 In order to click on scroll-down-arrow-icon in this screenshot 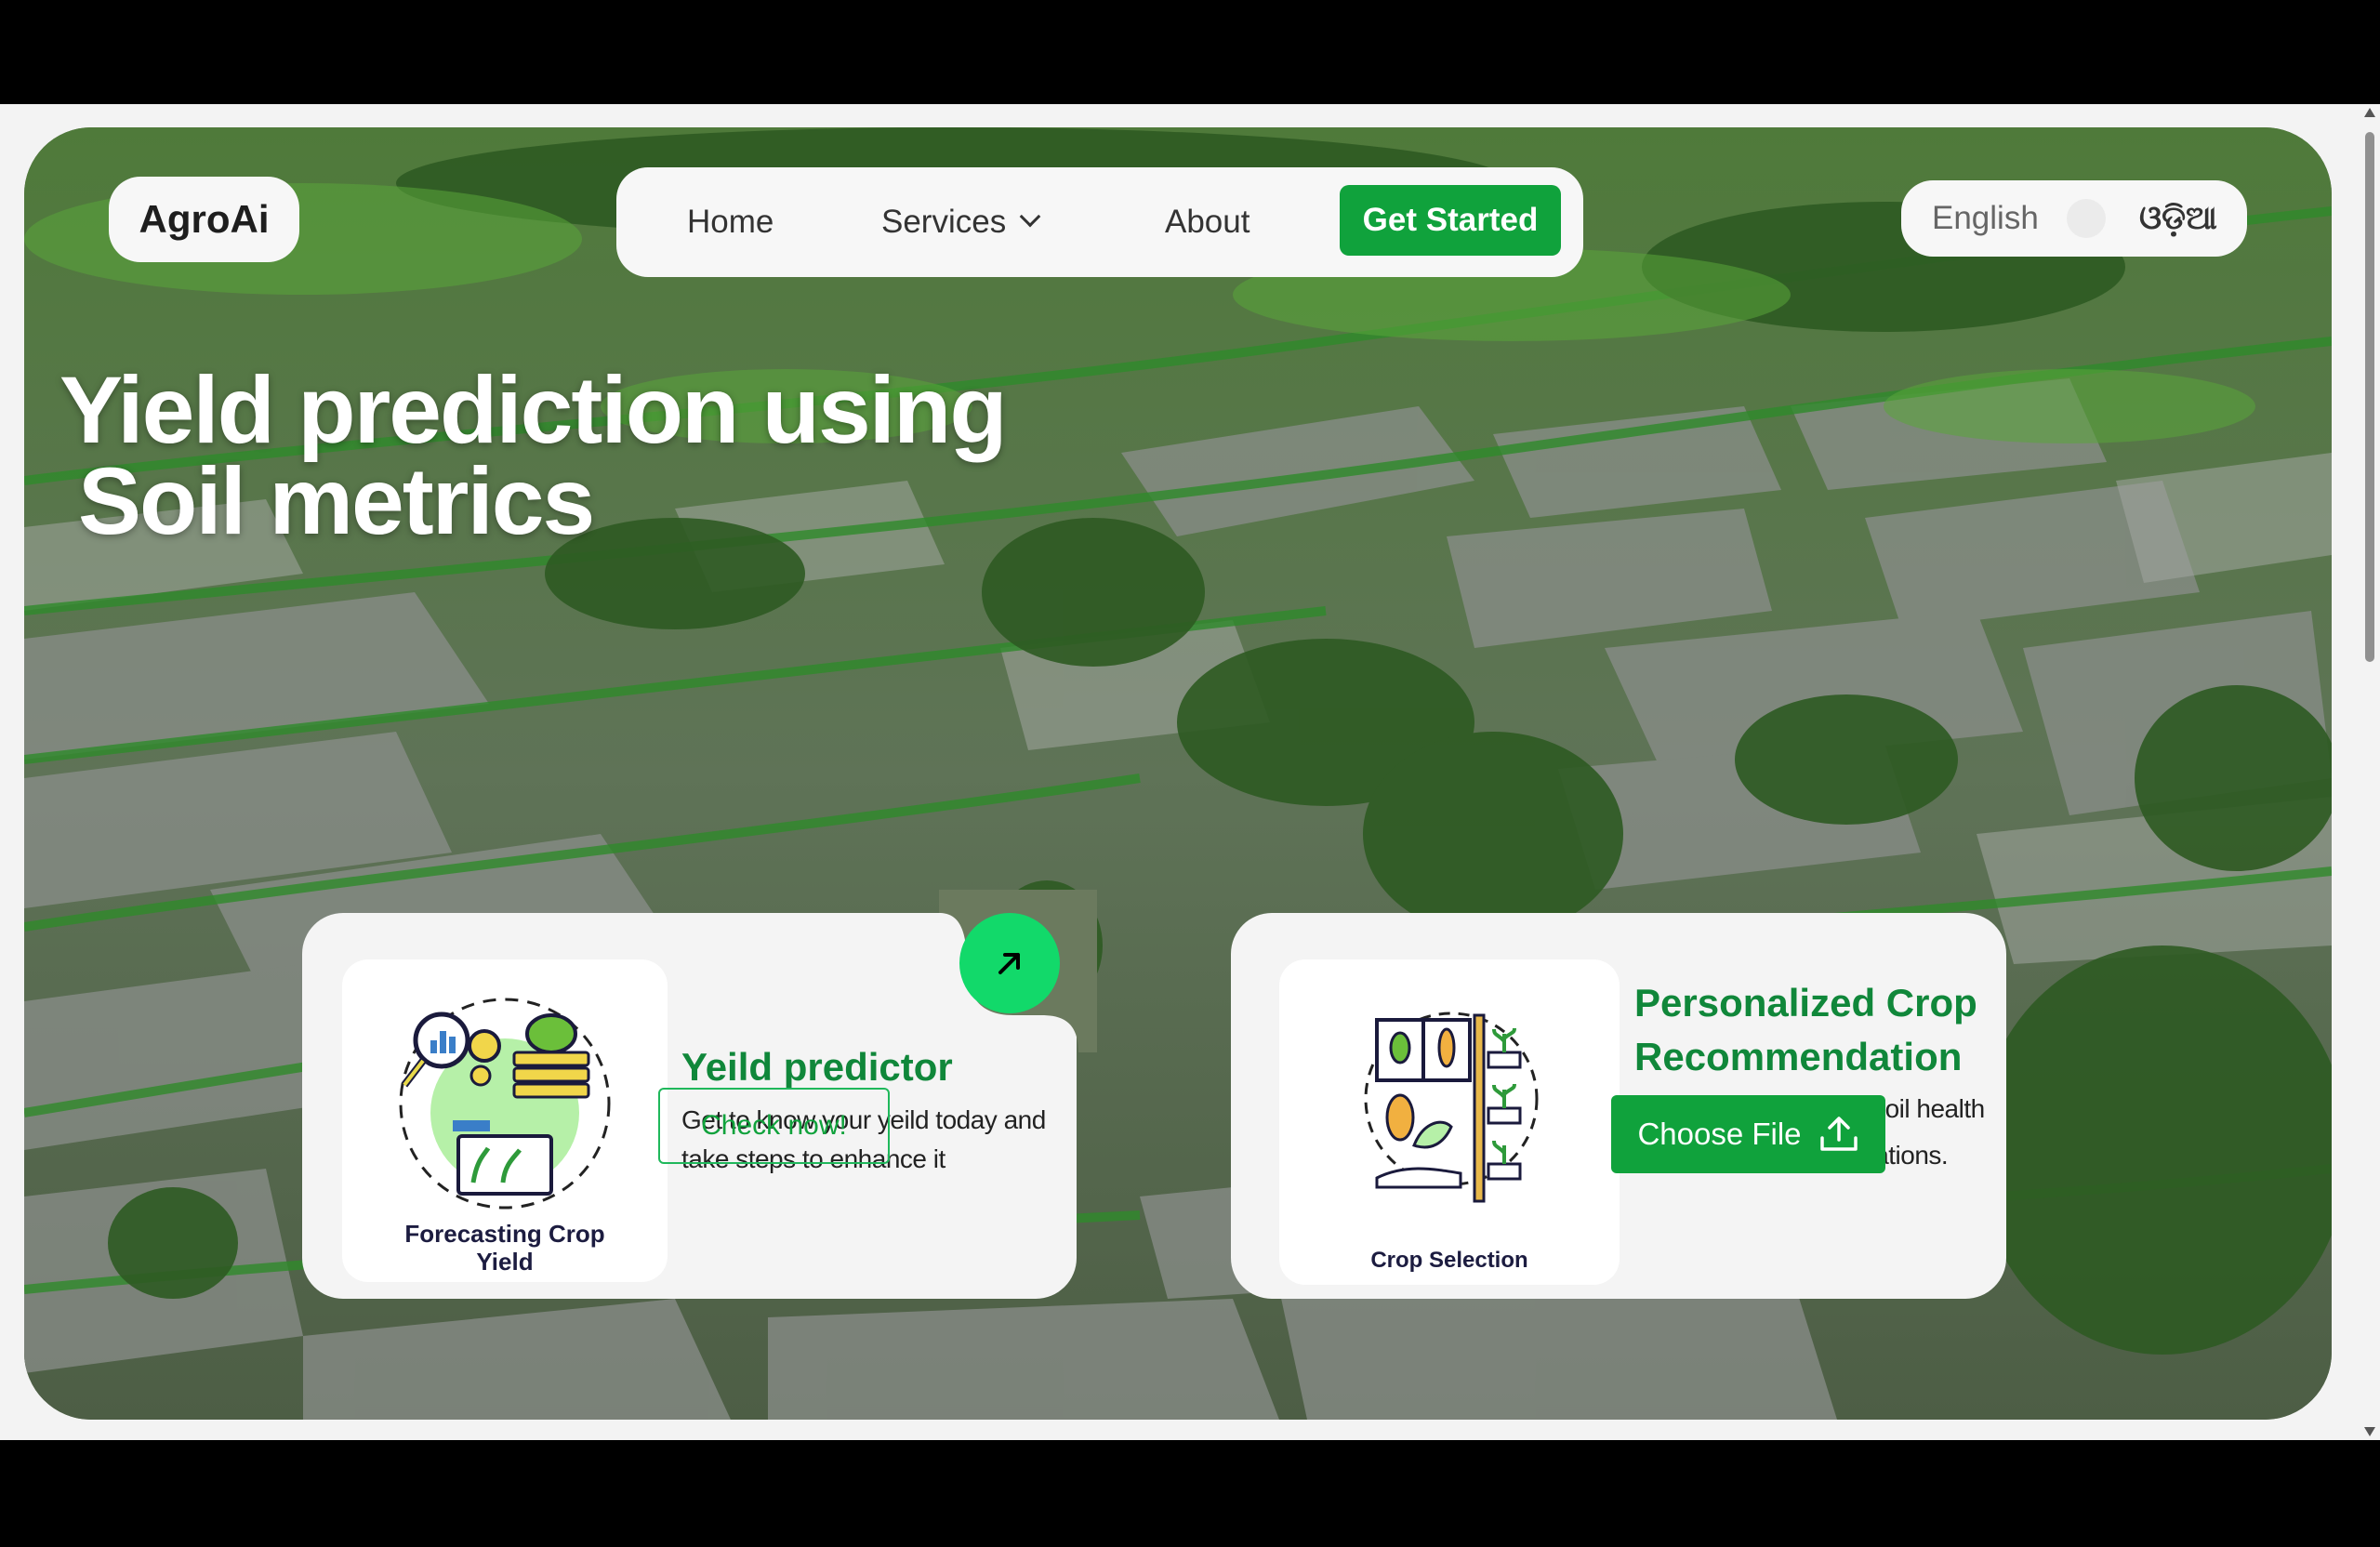, I will do `click(2369, 1431)`.